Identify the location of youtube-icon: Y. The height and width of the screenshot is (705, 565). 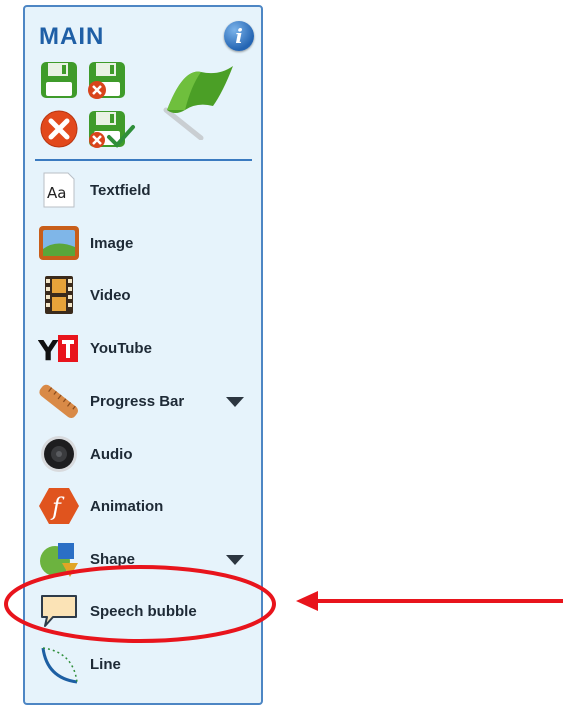
(59, 348).